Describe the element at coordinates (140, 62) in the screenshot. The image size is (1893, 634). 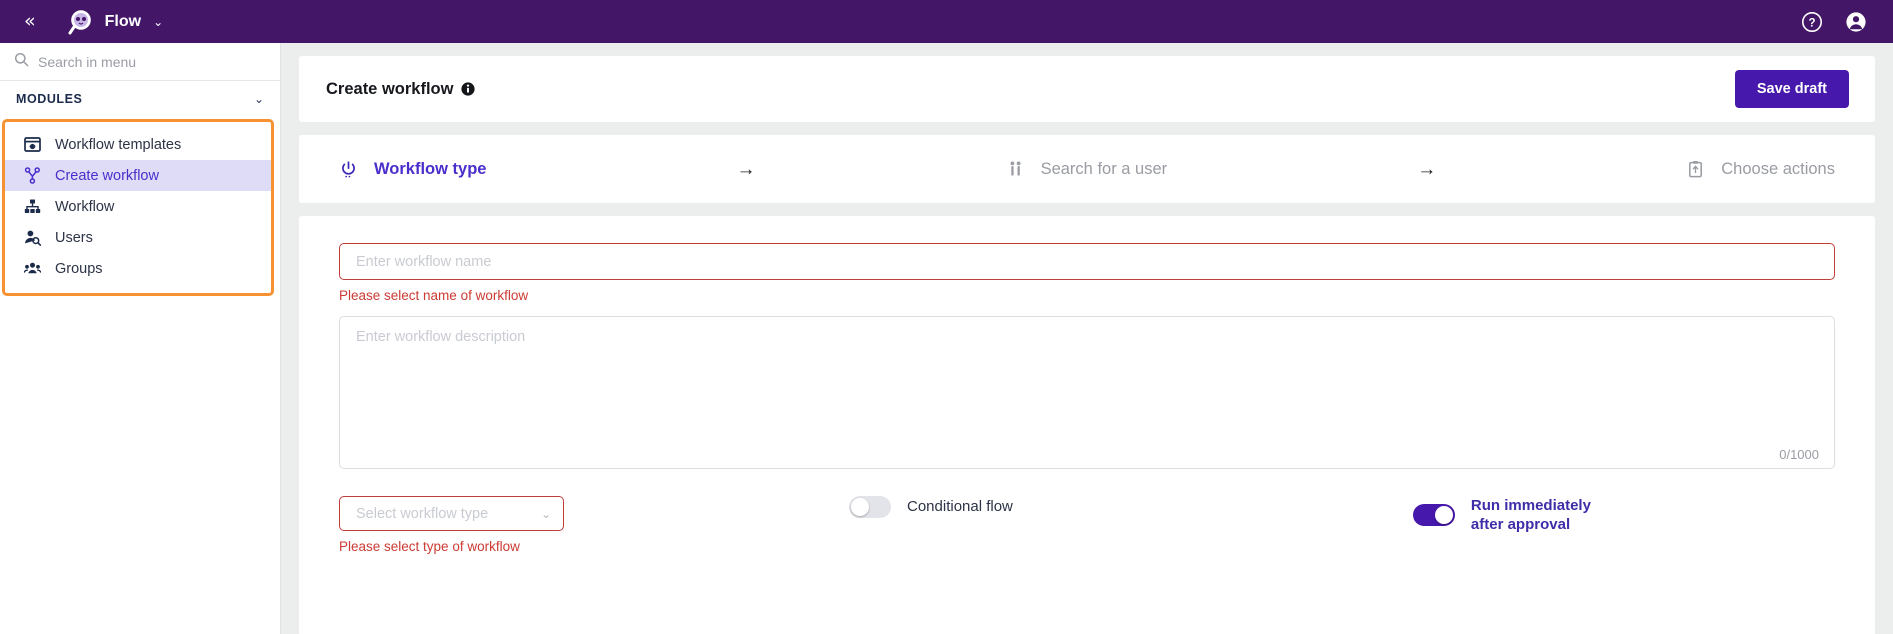
I see `sidebar-search-row: Search in menu` at that location.